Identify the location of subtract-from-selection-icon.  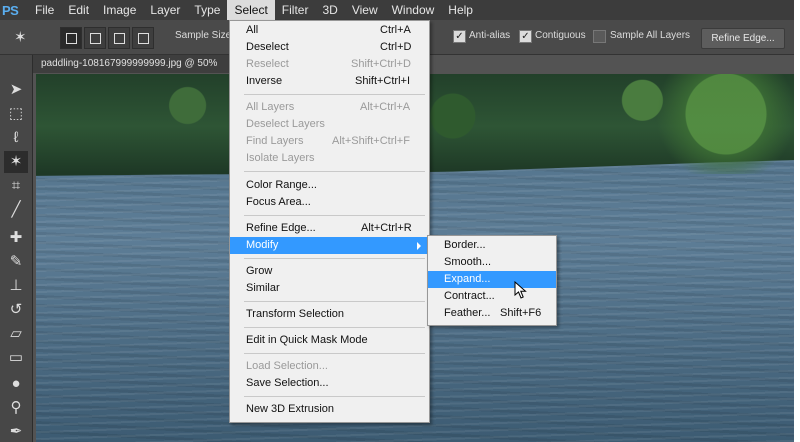
(119, 38).